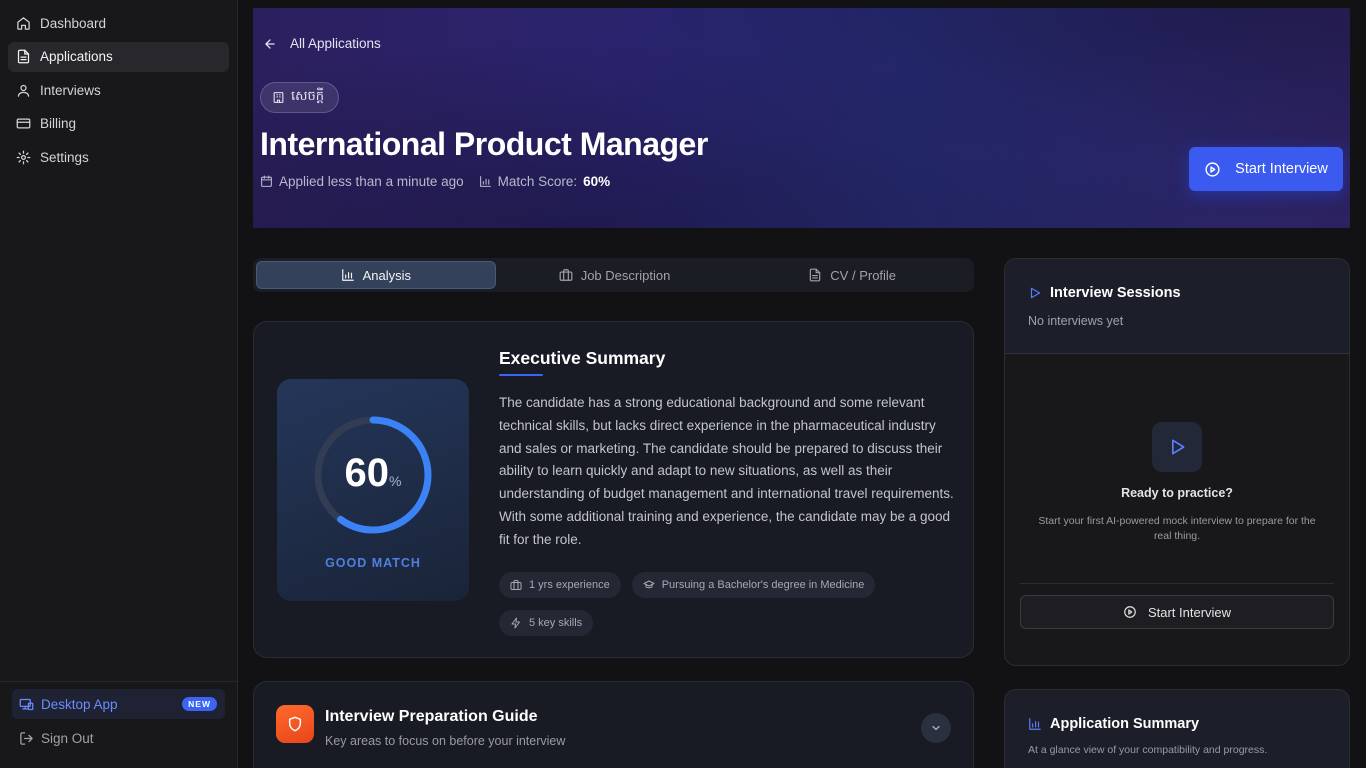  What do you see at coordinates (26, 738) in the screenshot?
I see `sign-out-icon` at bounding box center [26, 738].